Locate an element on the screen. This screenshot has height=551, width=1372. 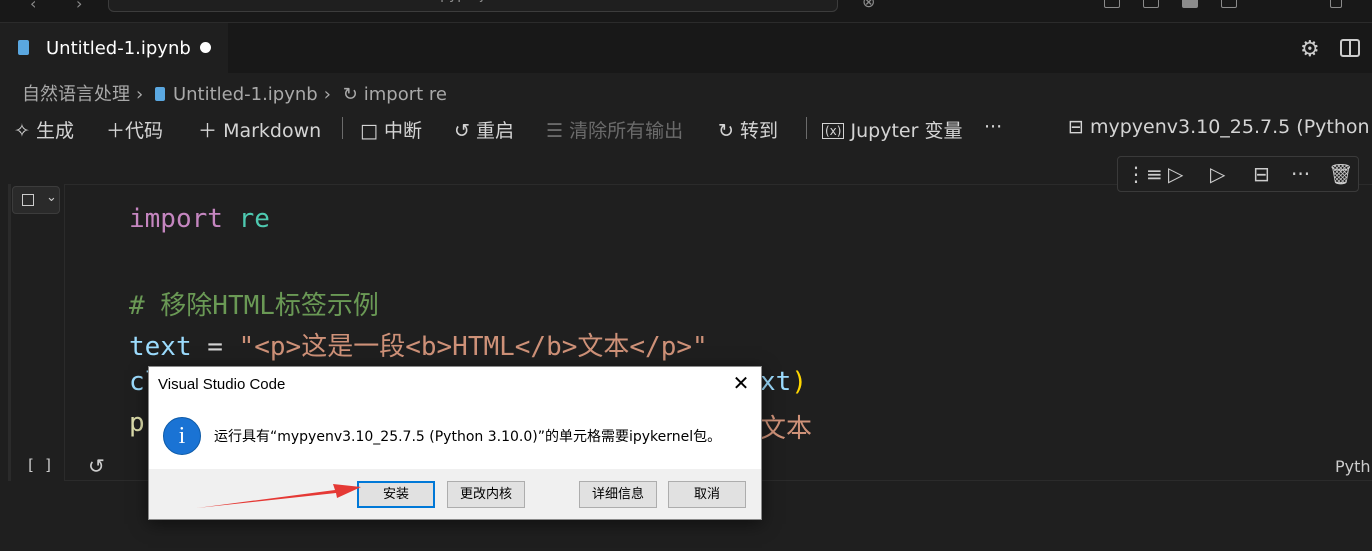
chevron-down-icon: ⌄ is located at coordinates (51, 197).